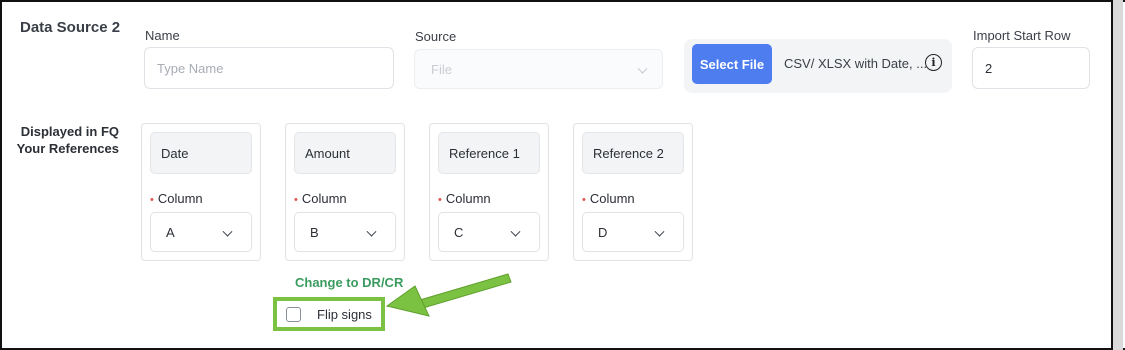 Image resolution: width=1125 pixels, height=350 pixels. I want to click on source-select-placeholder: File, so click(441, 69).